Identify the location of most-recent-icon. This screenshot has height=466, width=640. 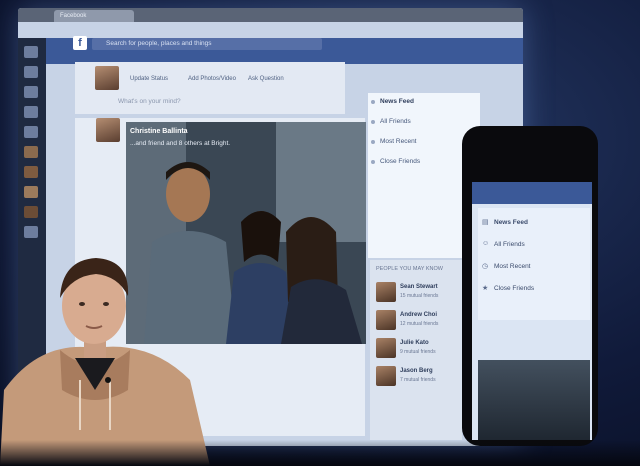
(373, 142).